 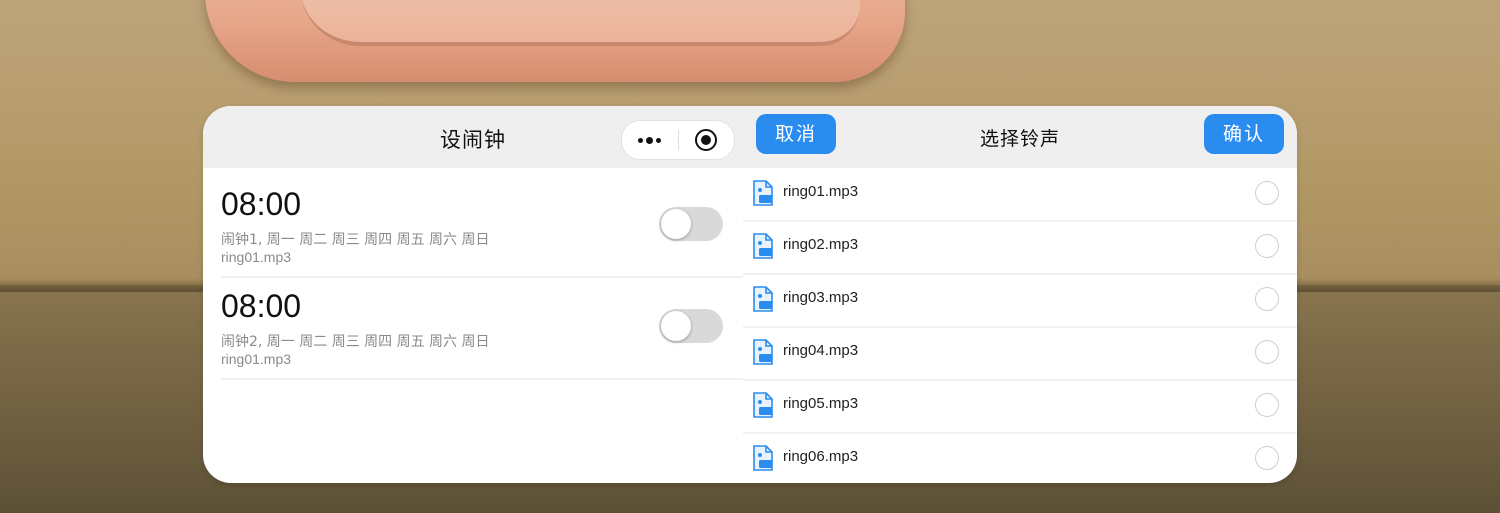 I want to click on ringtone-name: ring05.mp3, so click(x=821, y=403).